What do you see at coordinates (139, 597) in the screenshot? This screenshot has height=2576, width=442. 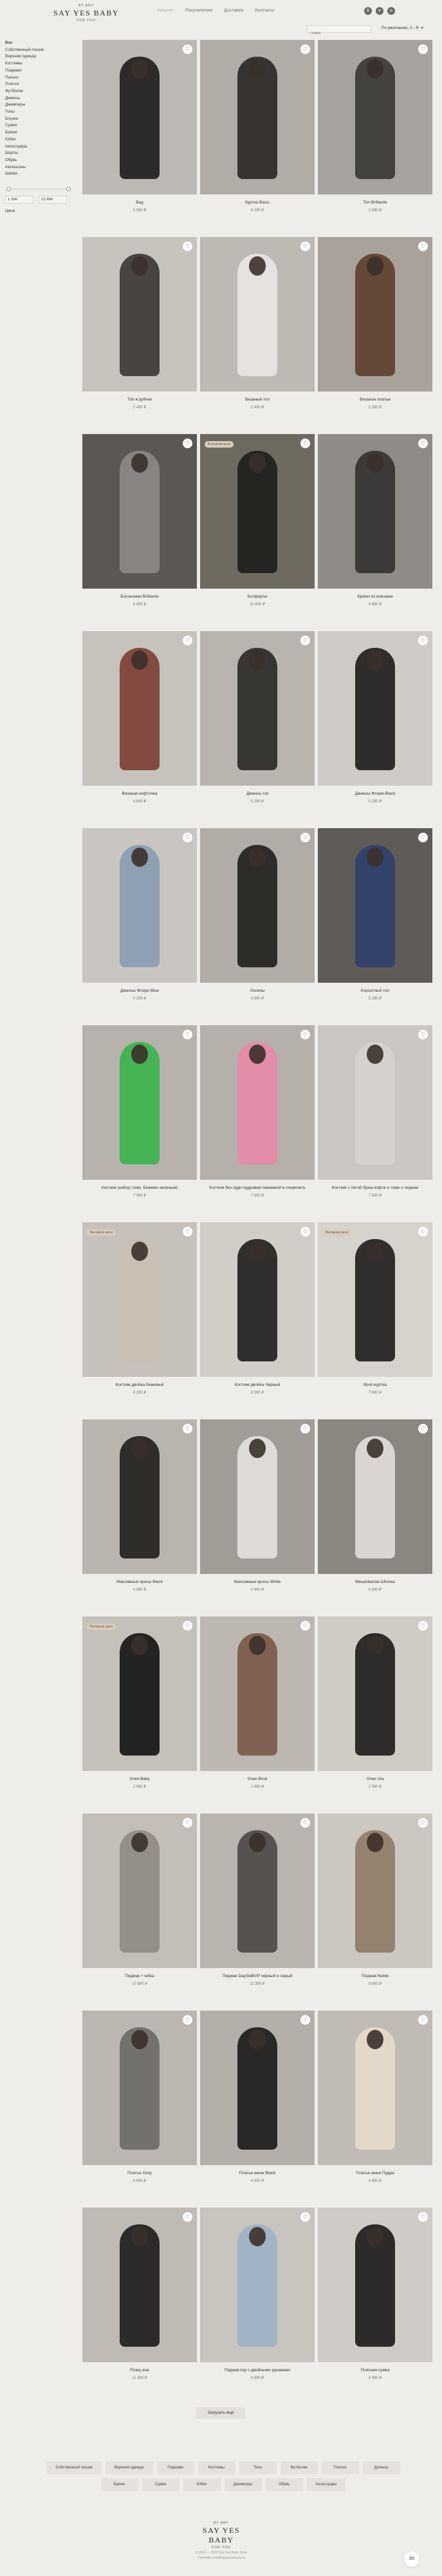 I see `product-name: Босоножки Brilliante` at bounding box center [139, 597].